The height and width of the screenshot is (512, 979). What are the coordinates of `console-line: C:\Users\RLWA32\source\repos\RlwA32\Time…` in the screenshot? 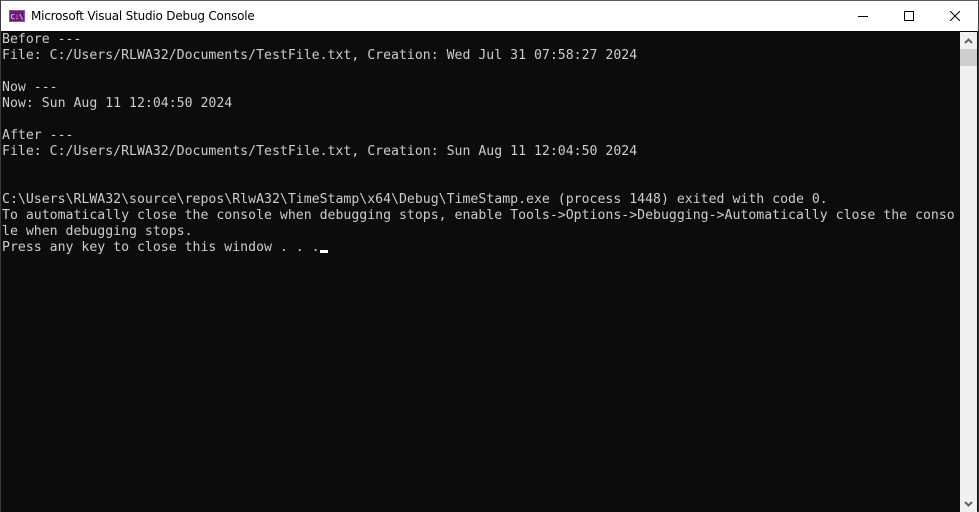 It's located at (415, 199).